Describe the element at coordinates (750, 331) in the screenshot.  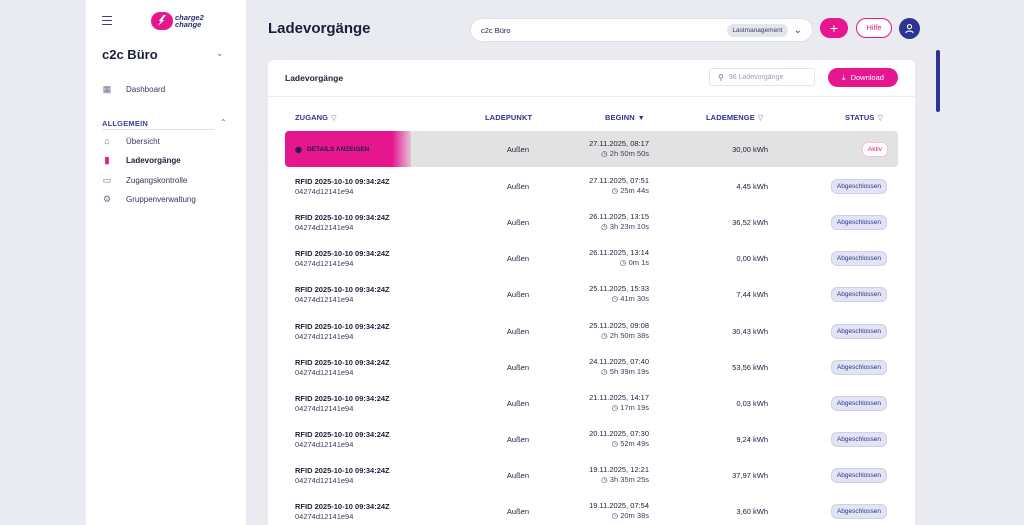
I see `energy: 30,43 kWh` at that location.